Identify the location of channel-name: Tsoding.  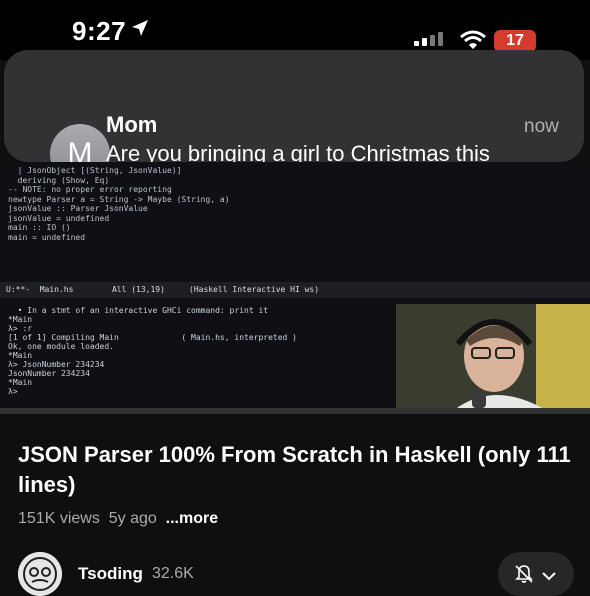
(110, 574).